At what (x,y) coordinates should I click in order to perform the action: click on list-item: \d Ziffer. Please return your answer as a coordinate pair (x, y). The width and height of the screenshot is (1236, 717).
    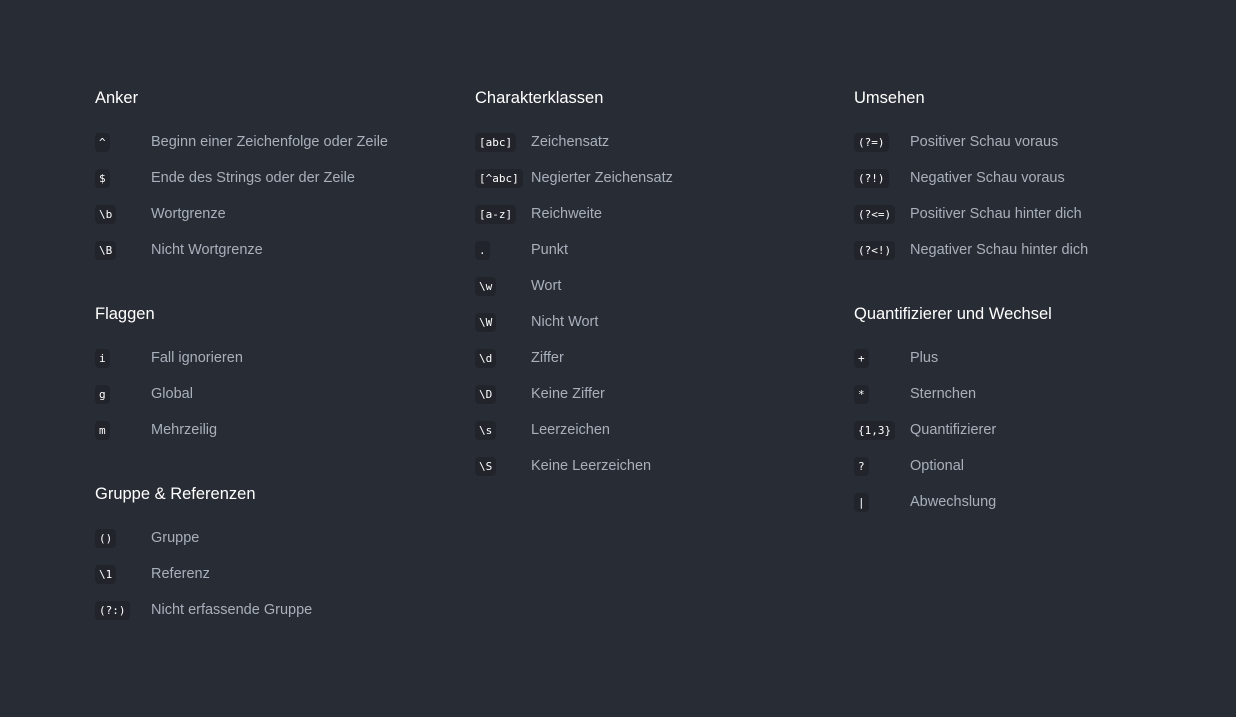
    Looking at the image, I should click on (655, 358).